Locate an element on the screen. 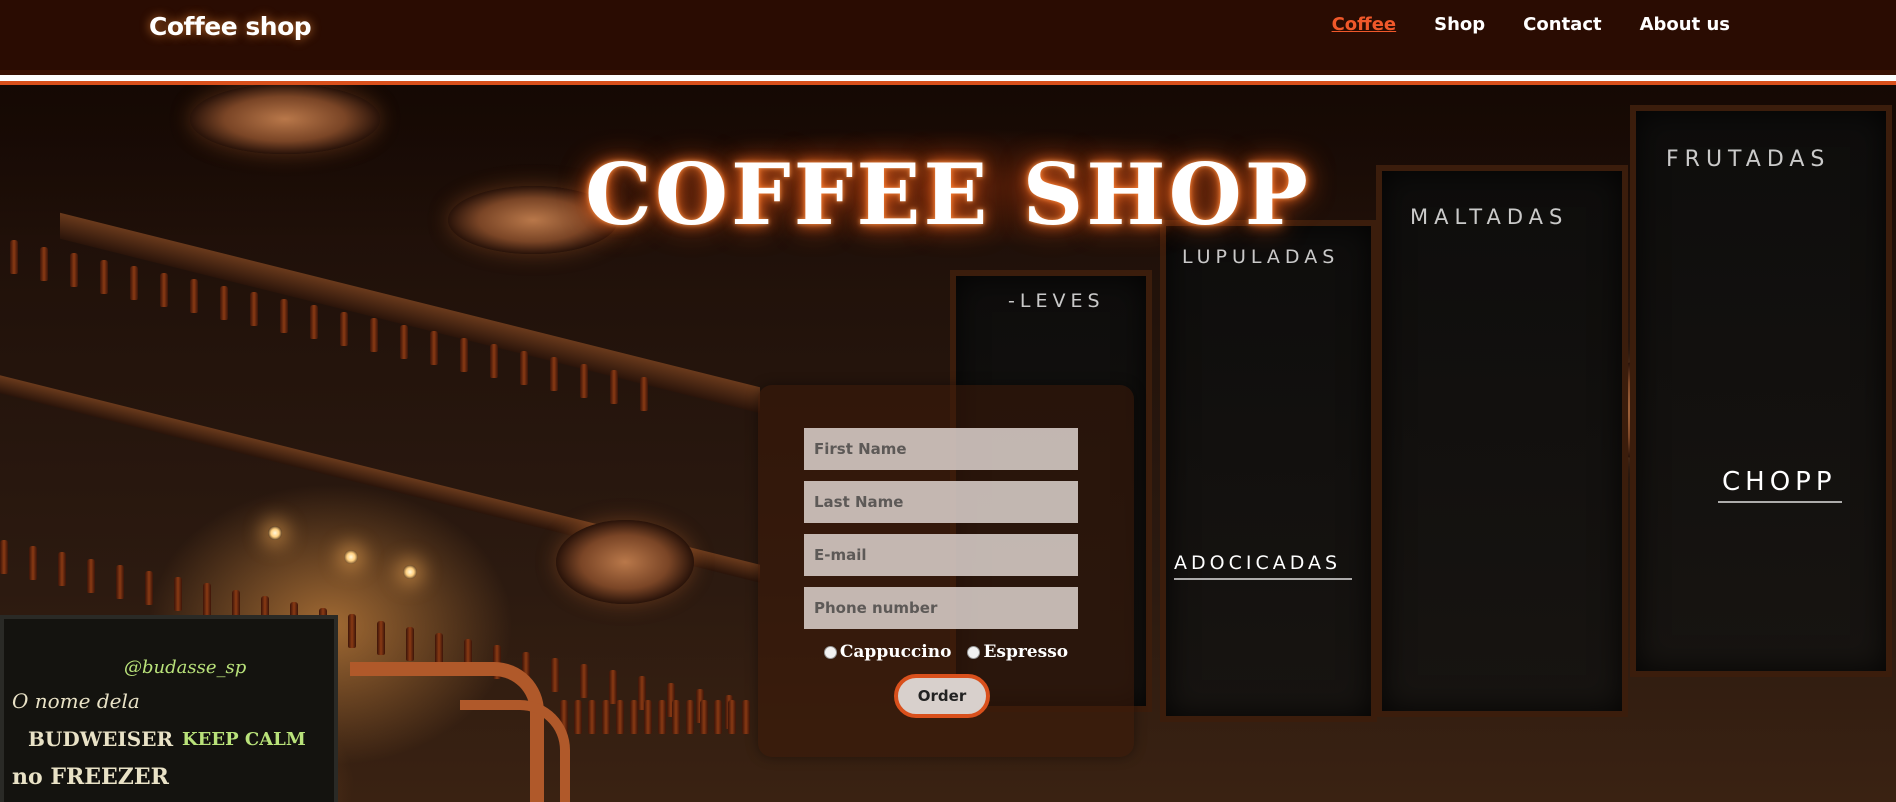 This screenshot has height=802, width=1896. navbar: Coffee shop Coffee Shop Contact About us is located at coordinates (948, 35).